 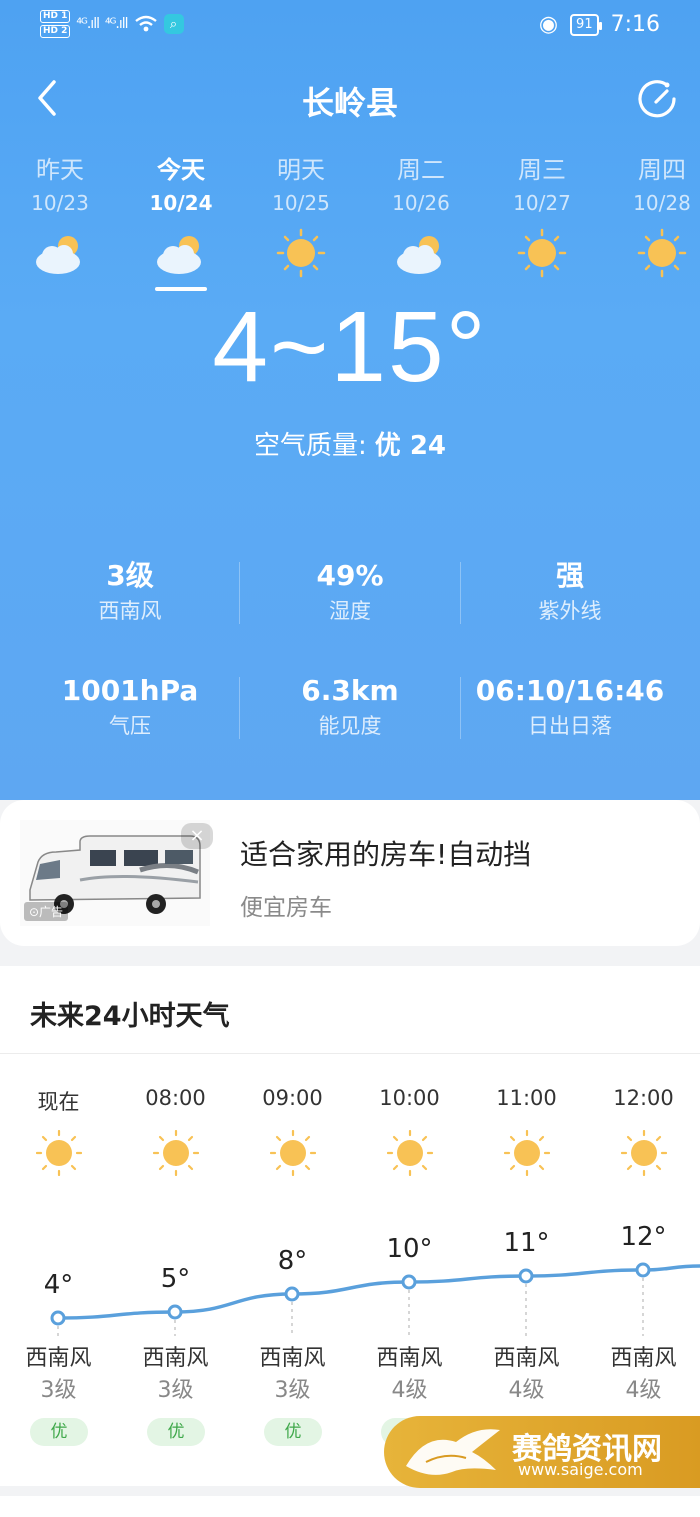 I want to click on watermark: 赛鸽资讯网 www.saige.com, so click(x=542, y=1452).